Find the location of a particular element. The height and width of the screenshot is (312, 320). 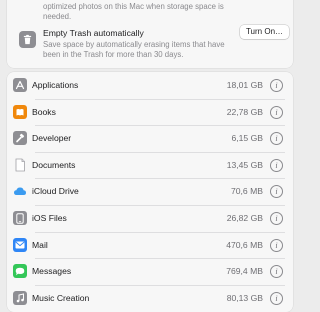

messages-icon is located at coordinates (20, 271).